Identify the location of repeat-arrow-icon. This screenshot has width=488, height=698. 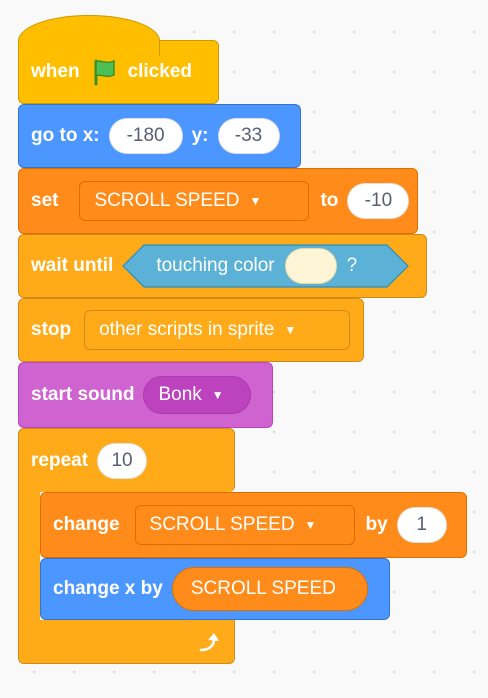
(208, 643).